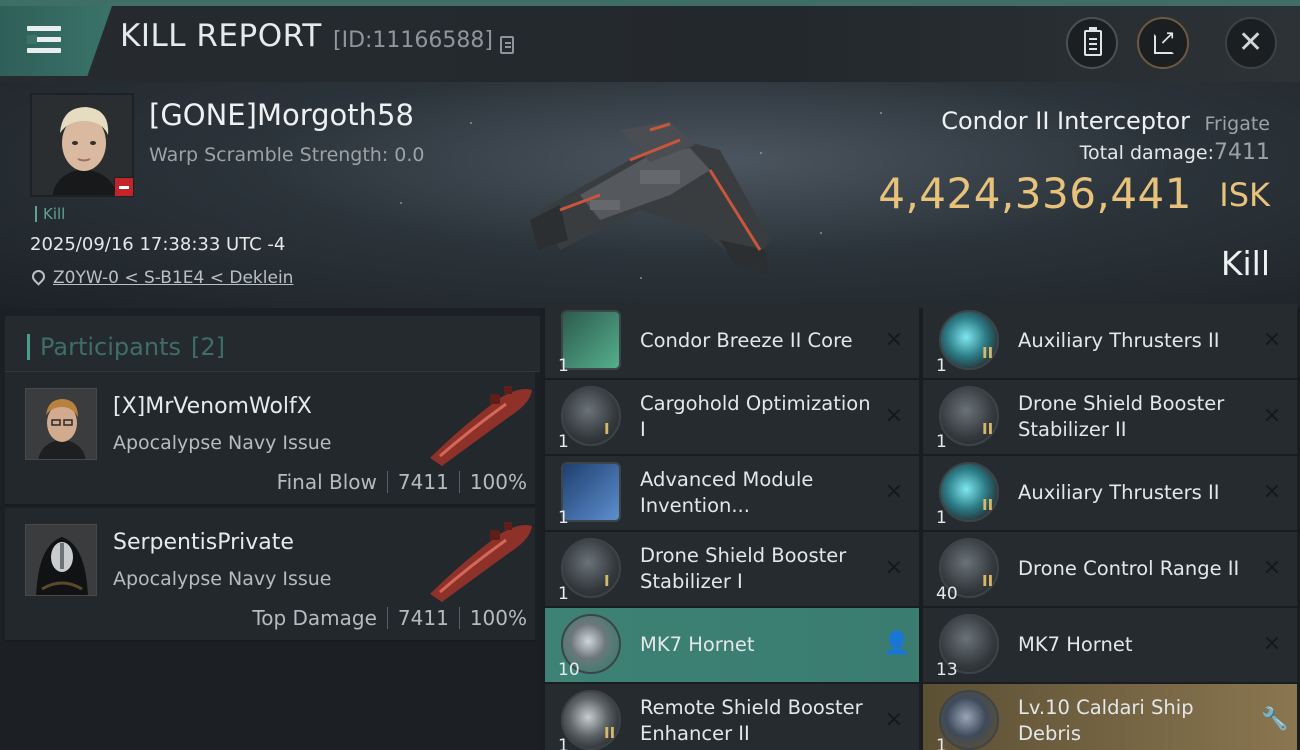 Image resolution: width=1300 pixels, height=750 pixels. What do you see at coordinates (158, 244) in the screenshot?
I see `kill-datetime: 2025/09/16 17:38:33 UTC -4` at bounding box center [158, 244].